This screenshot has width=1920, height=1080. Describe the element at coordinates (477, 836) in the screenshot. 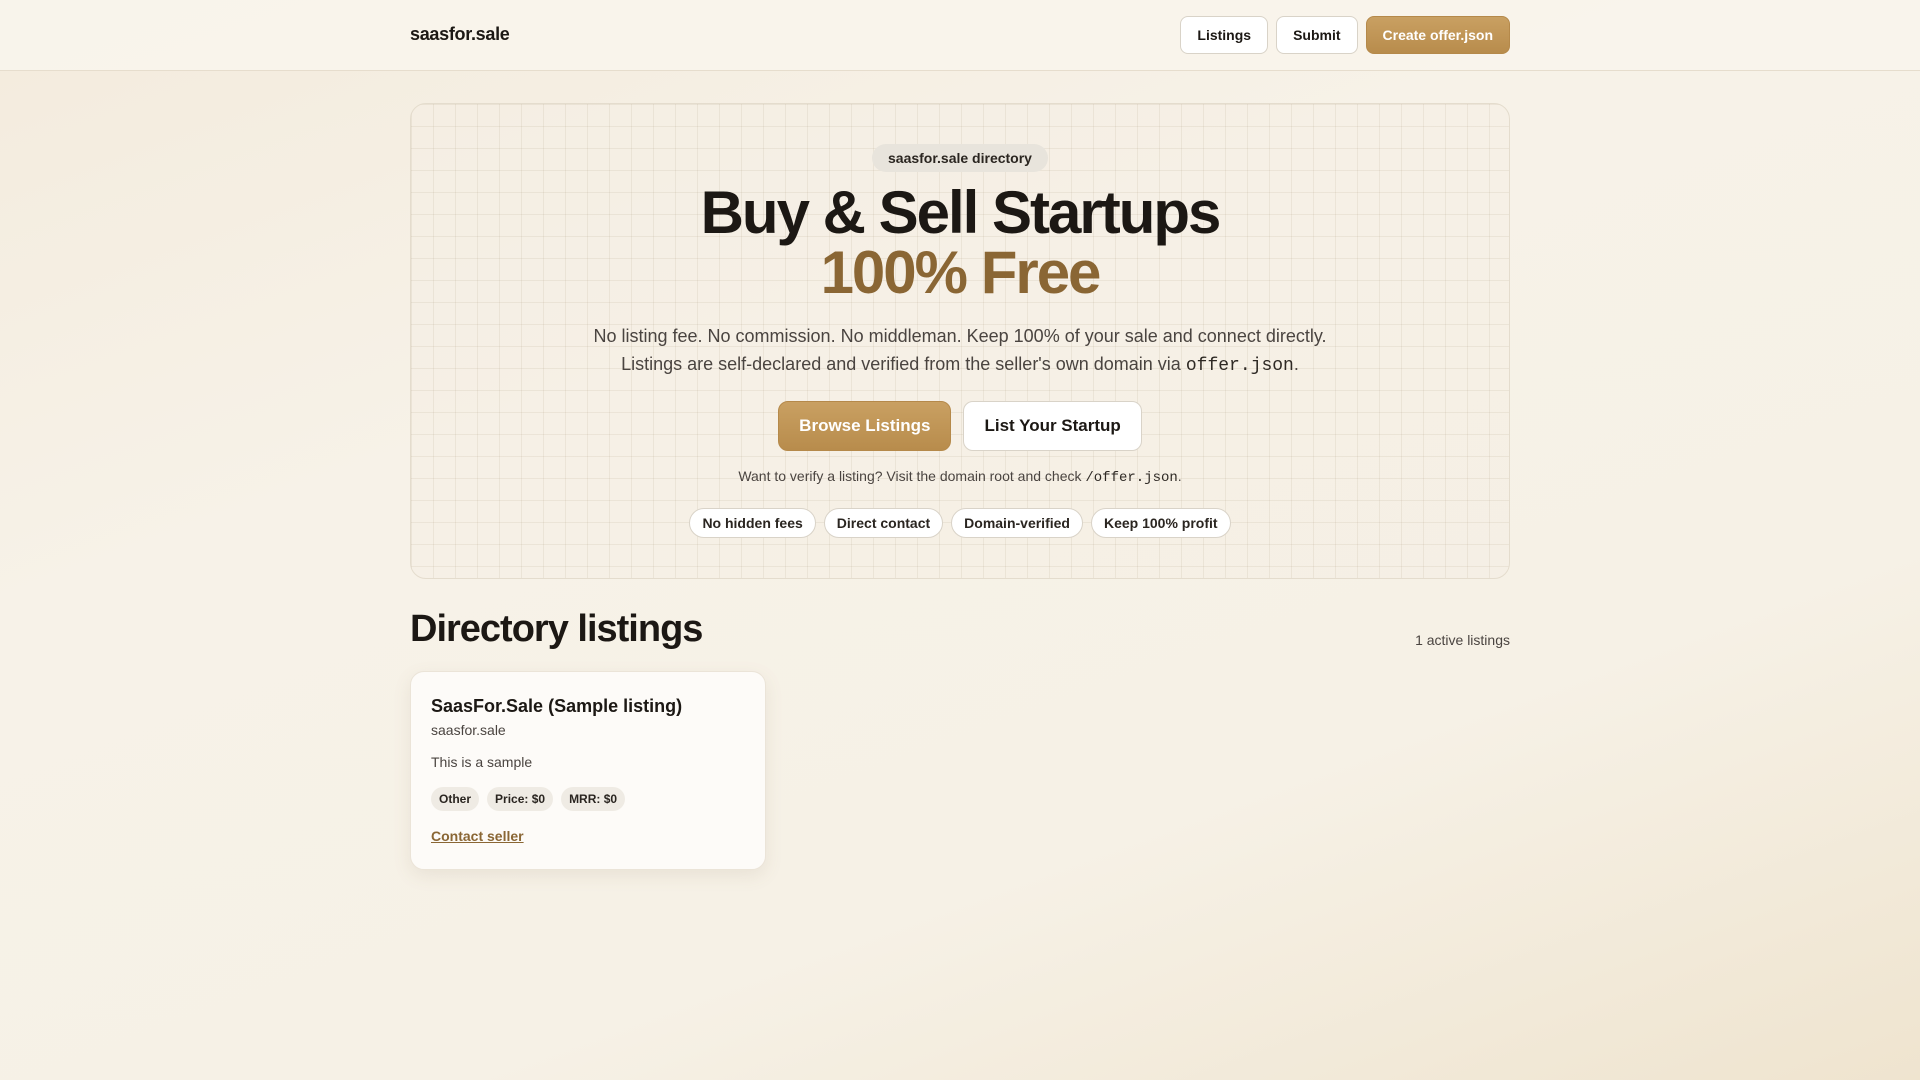

I see `contact-seller-link: Contact seller` at that location.